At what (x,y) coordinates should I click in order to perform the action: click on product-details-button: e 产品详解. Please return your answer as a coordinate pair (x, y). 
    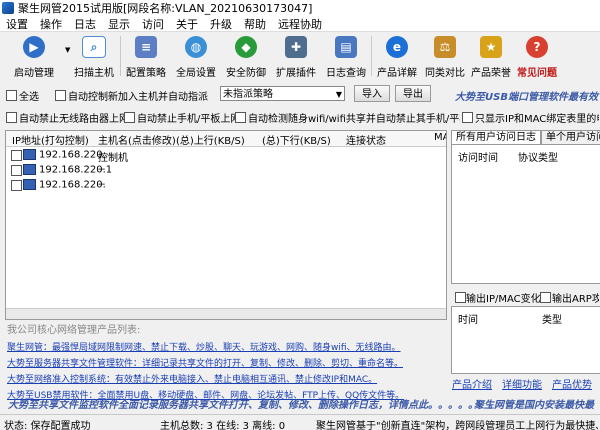
    Looking at the image, I should click on (397, 56).